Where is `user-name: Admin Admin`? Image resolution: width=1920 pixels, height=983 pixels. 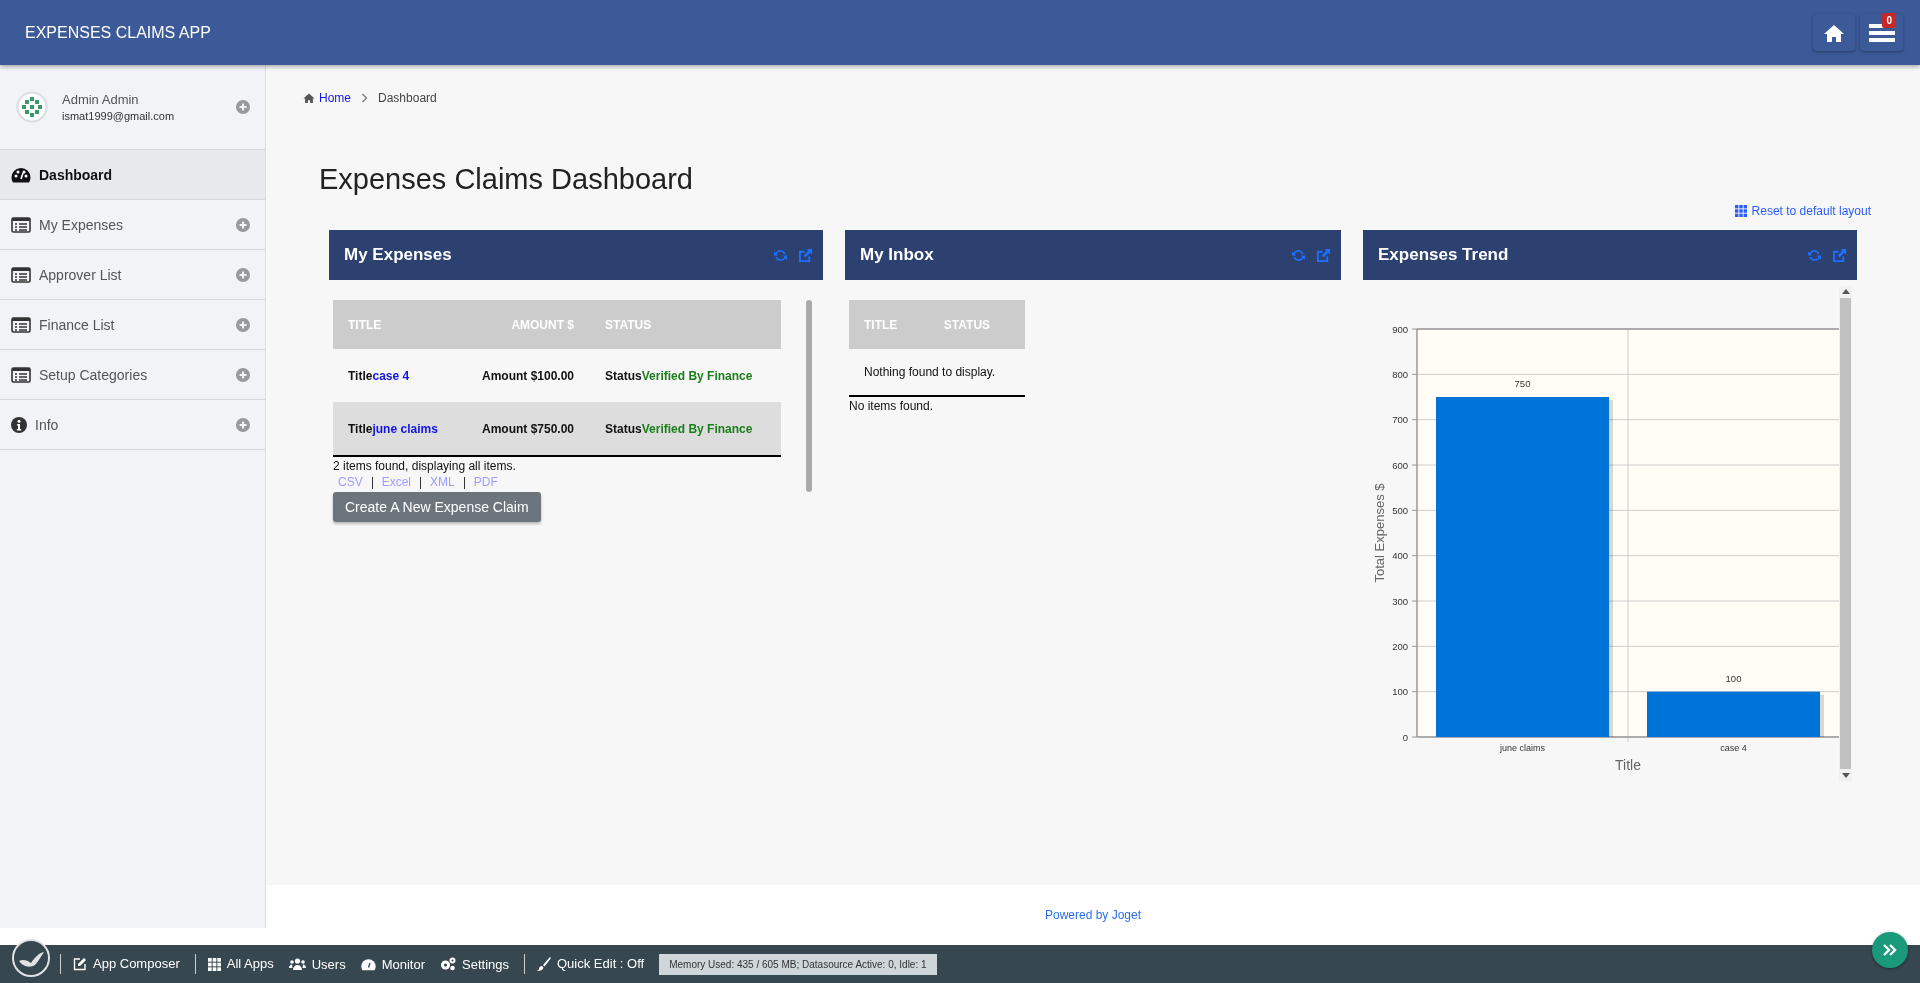 user-name: Admin Admin is located at coordinates (101, 99).